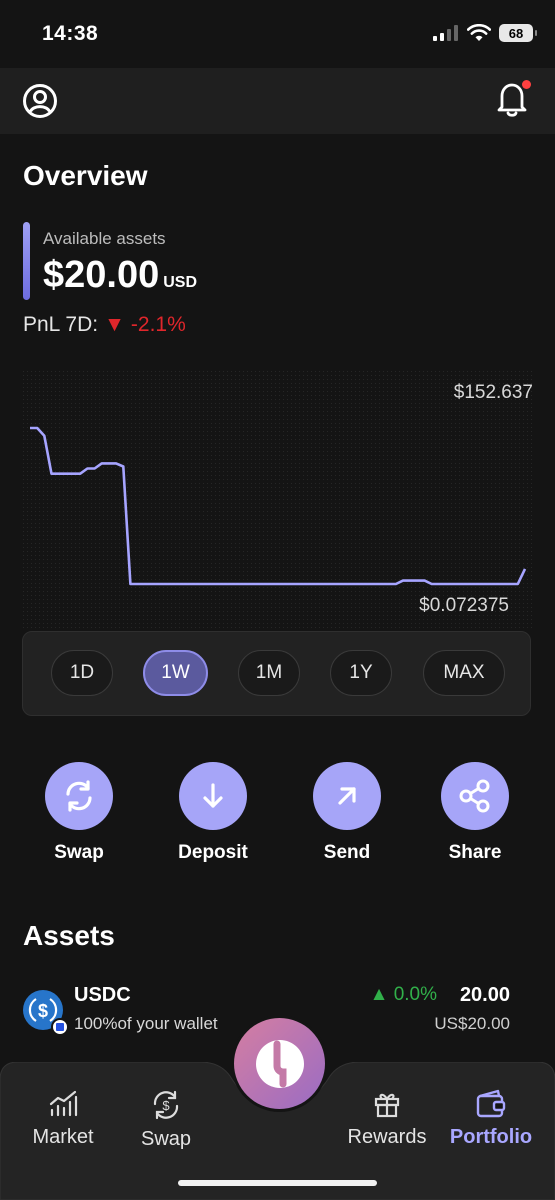  What do you see at coordinates (491, 1103) in the screenshot?
I see `wallet-icon` at bounding box center [491, 1103].